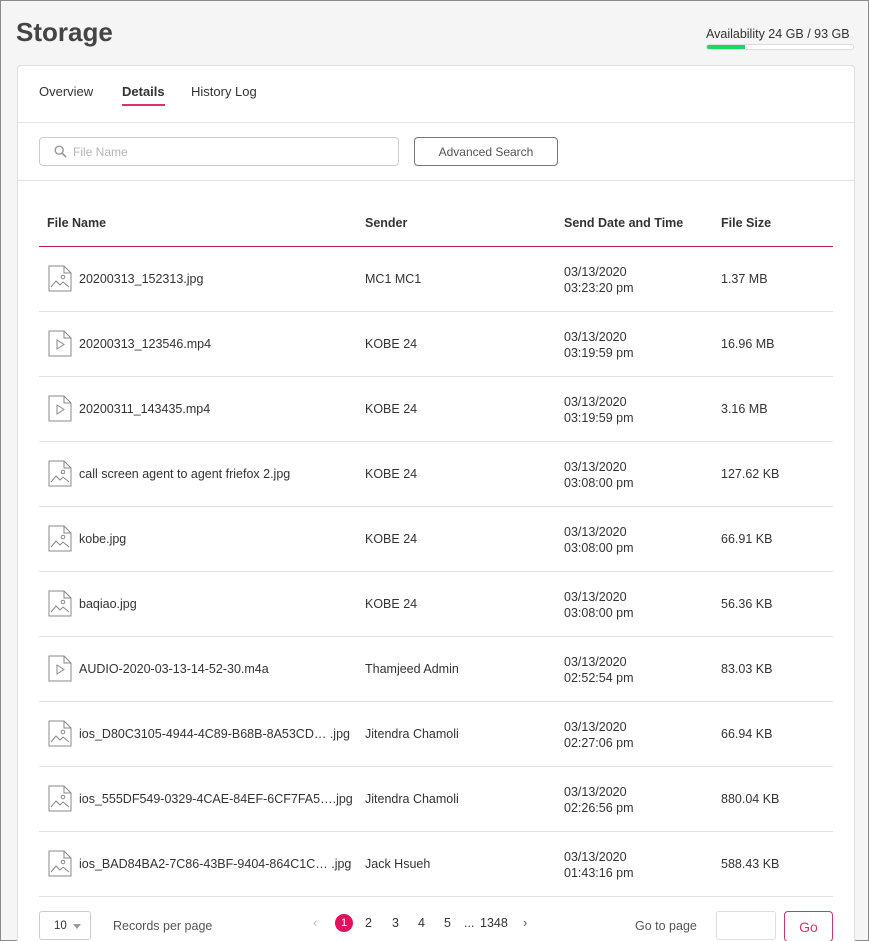 This screenshot has width=869, height=941. I want to click on per-page-select: 10, so click(65, 925).